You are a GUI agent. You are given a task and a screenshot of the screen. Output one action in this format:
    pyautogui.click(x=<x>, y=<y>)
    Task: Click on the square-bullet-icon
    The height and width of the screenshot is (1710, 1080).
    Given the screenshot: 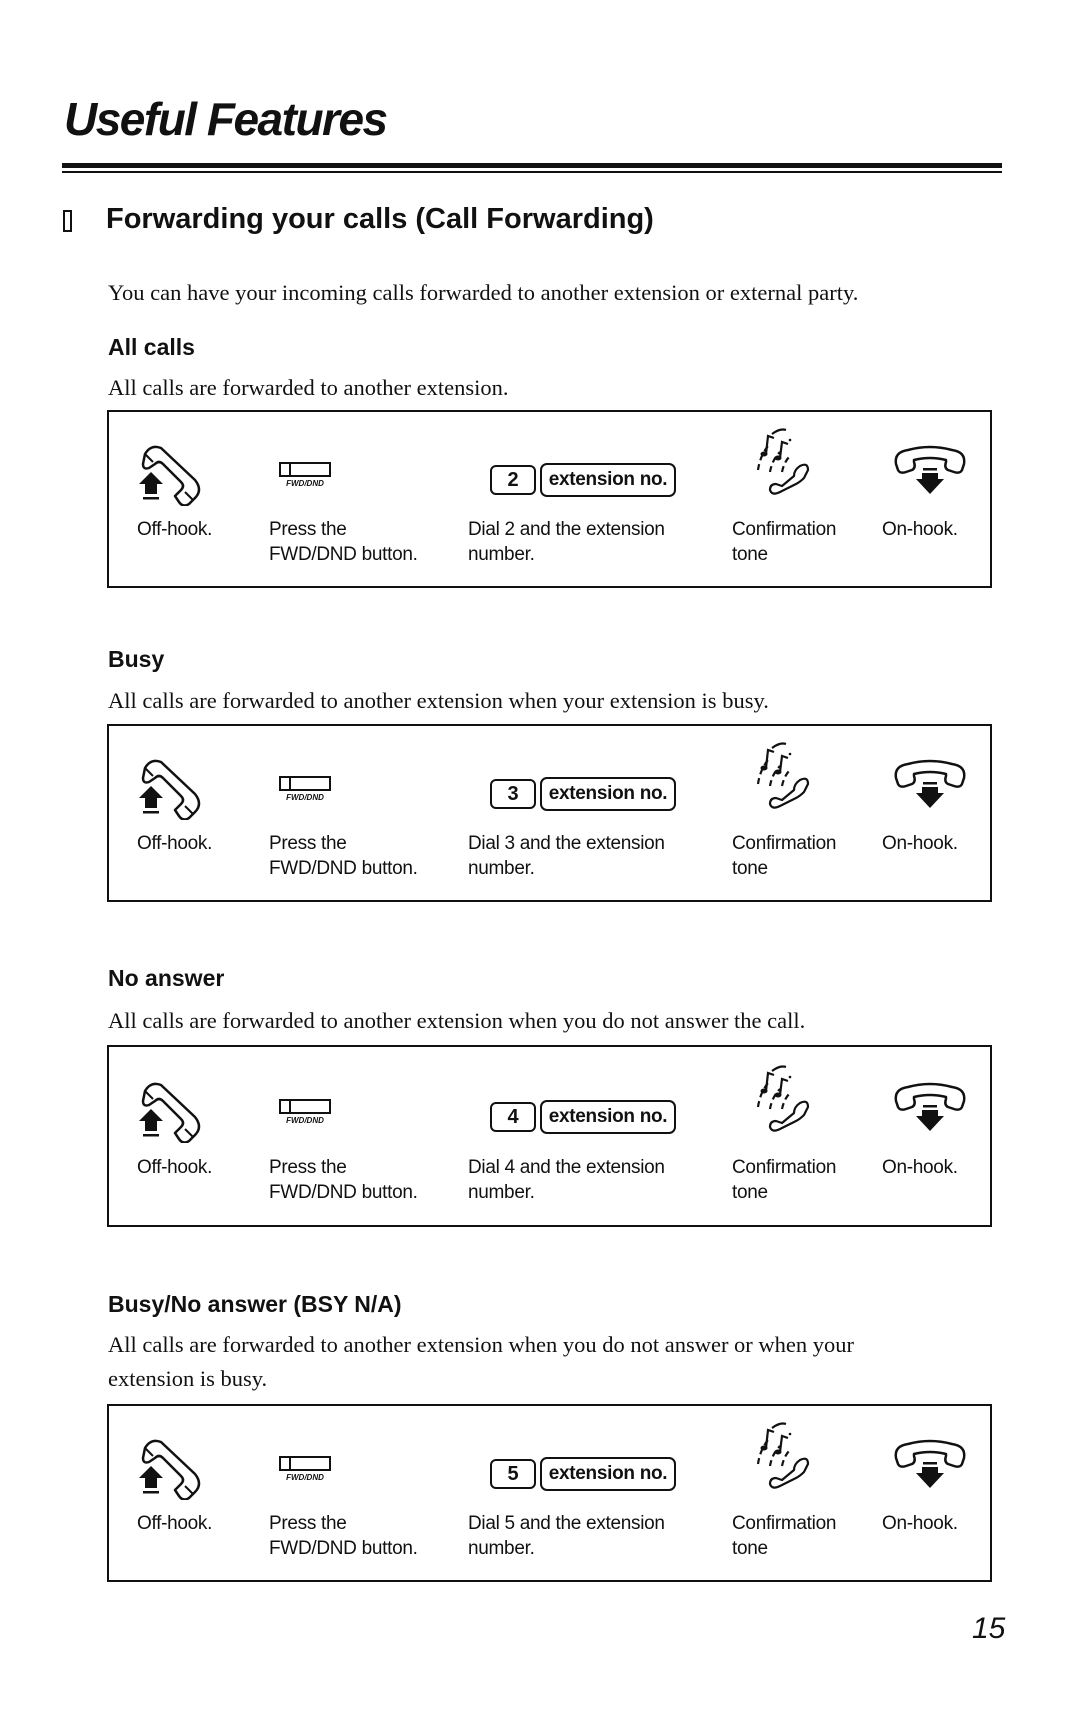 What is the action you would take?
    pyautogui.click(x=67, y=221)
    